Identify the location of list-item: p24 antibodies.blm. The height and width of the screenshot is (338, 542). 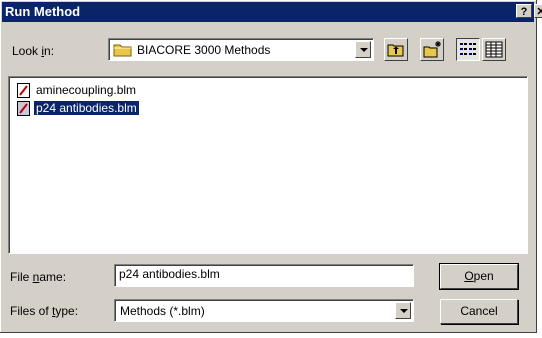
(78, 108).